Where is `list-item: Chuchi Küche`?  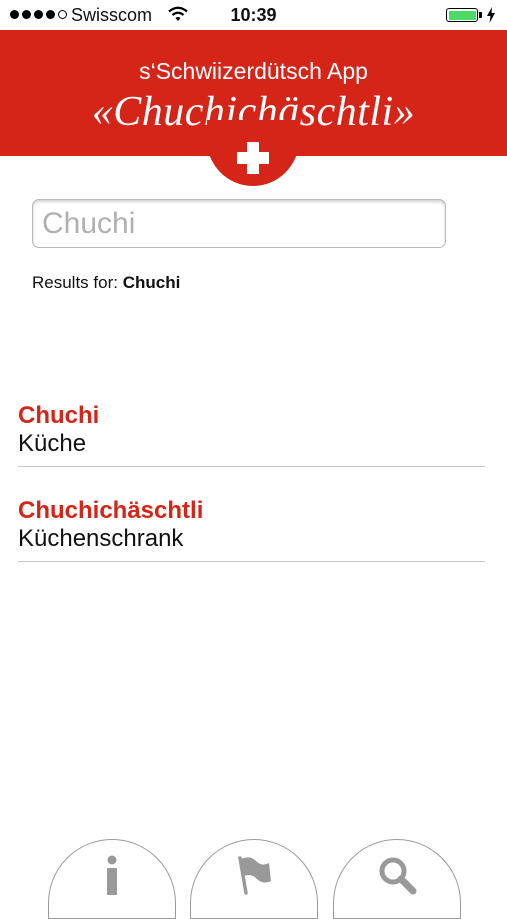 list-item: Chuchi Küche is located at coordinates (251, 434).